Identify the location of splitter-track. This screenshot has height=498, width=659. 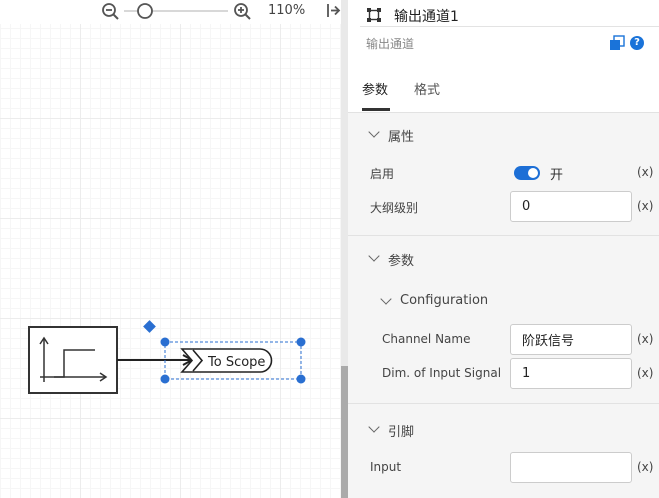
(344, 183).